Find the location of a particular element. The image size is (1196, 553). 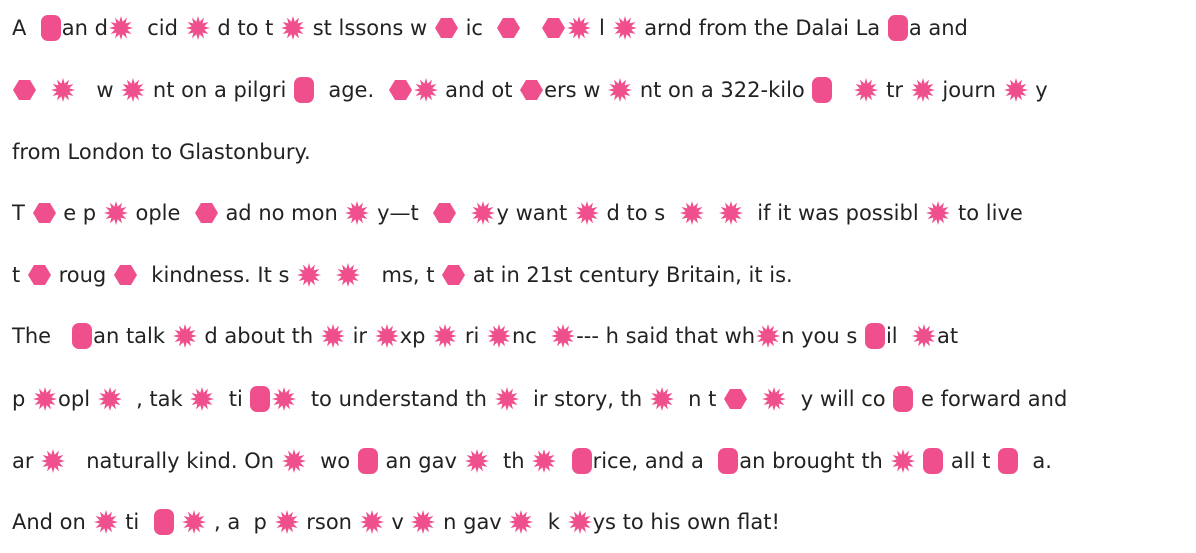

text-fragment: an d is located at coordinates (84, 28).